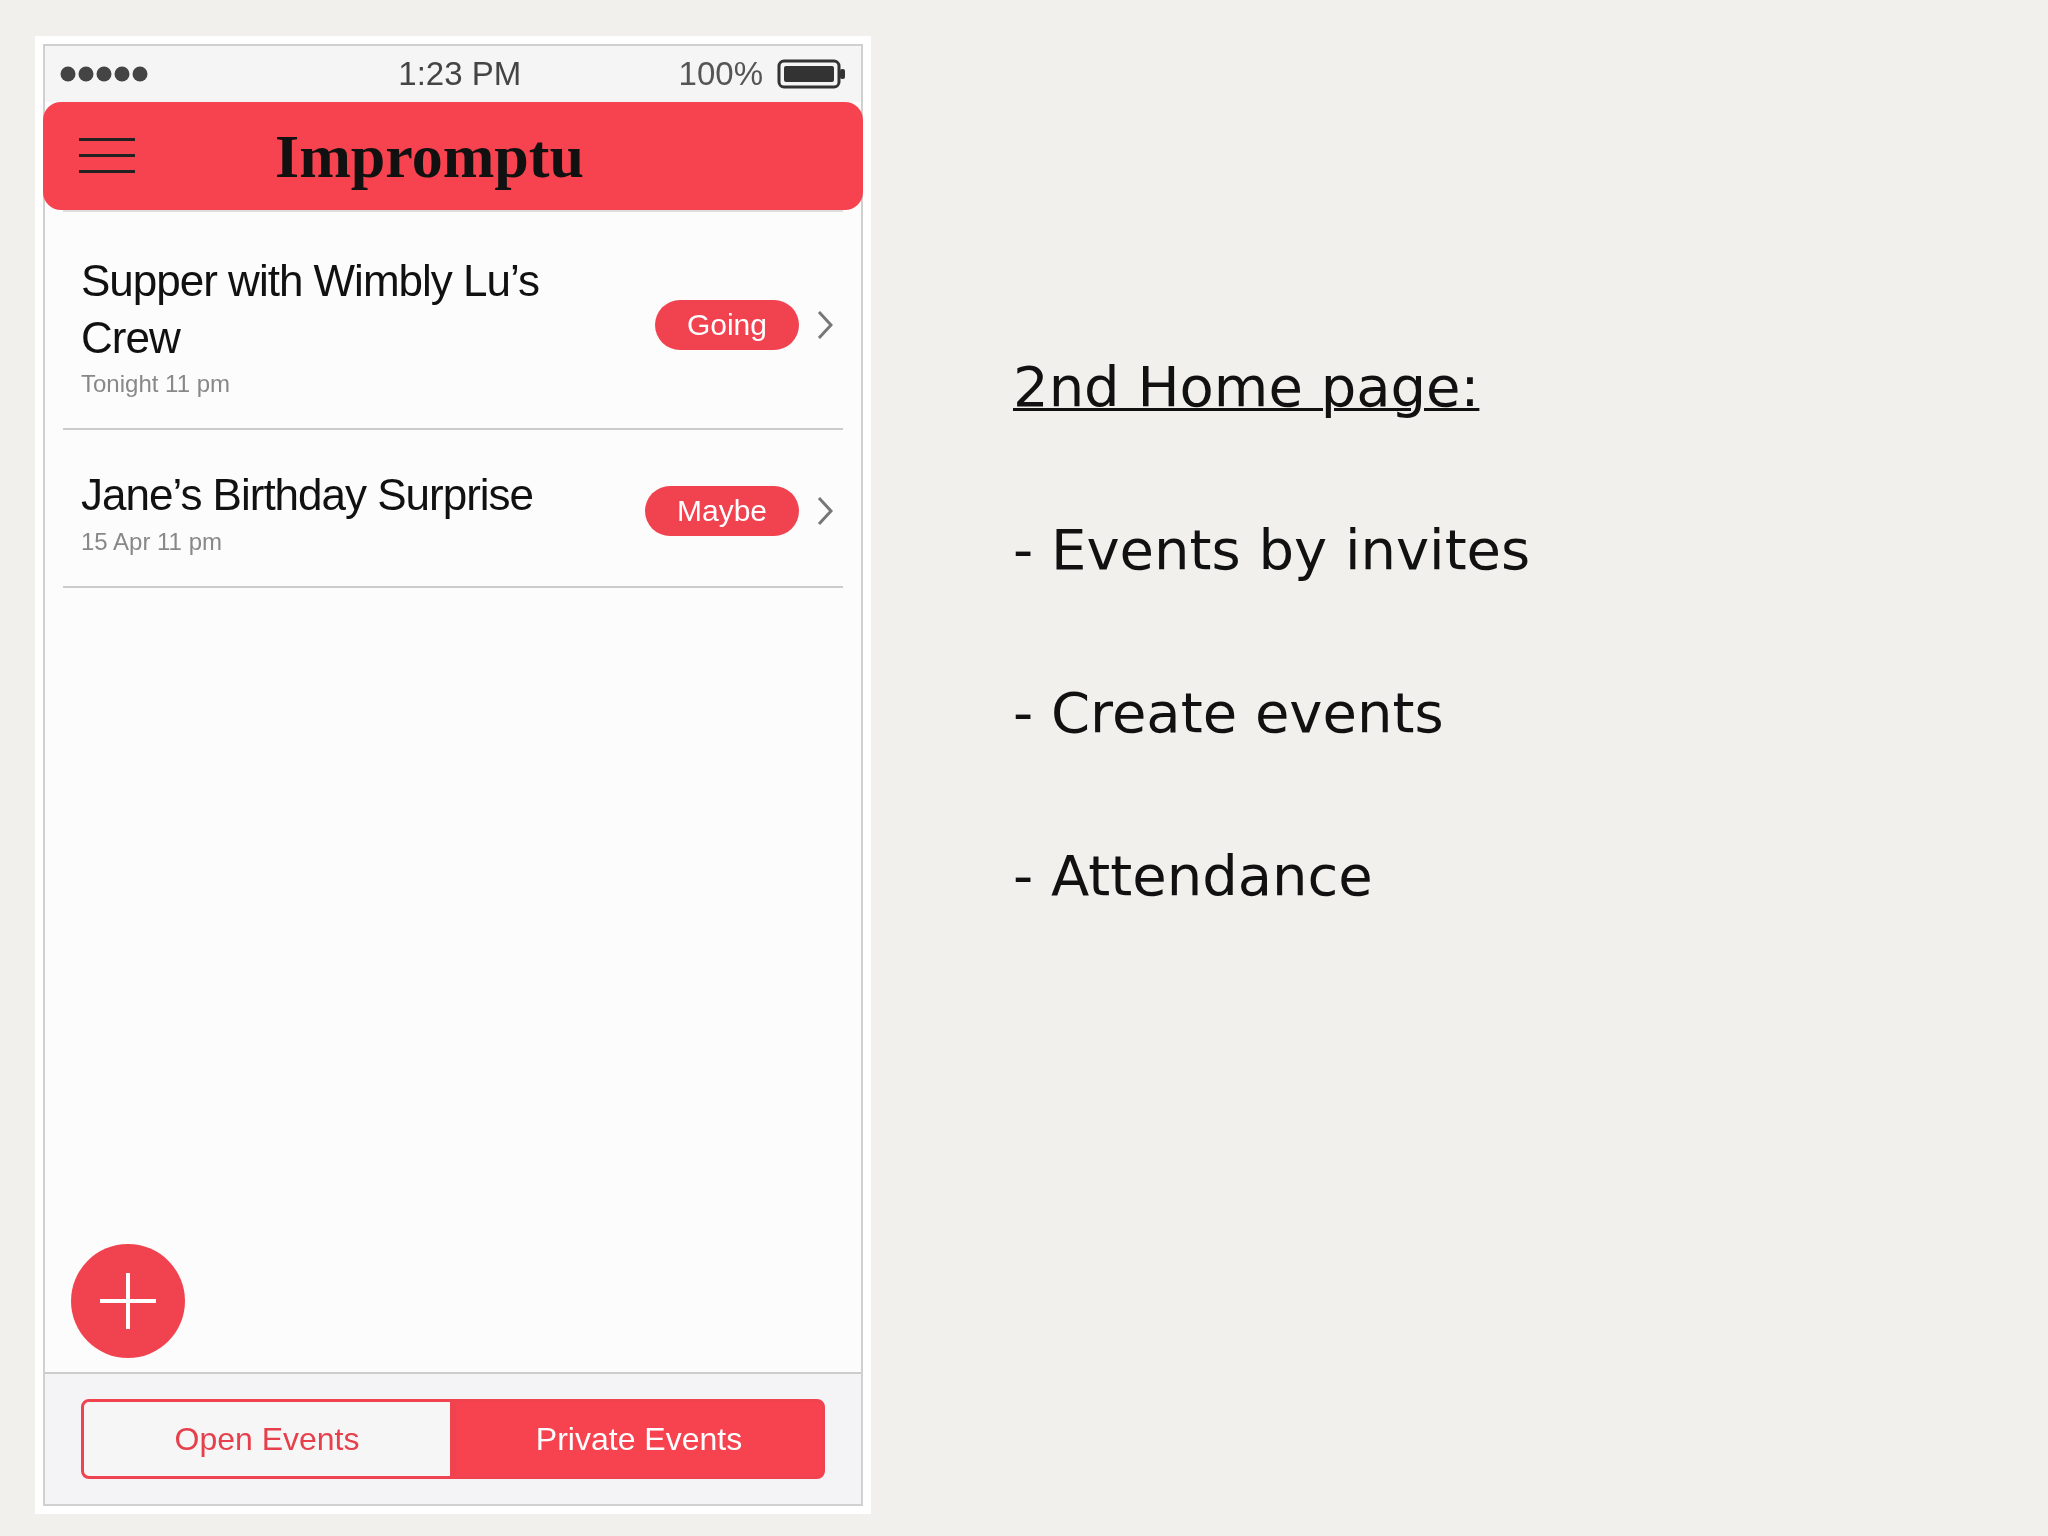 This screenshot has width=2048, height=1536. Describe the element at coordinates (726, 325) in the screenshot. I see `status-badge: Going` at that location.